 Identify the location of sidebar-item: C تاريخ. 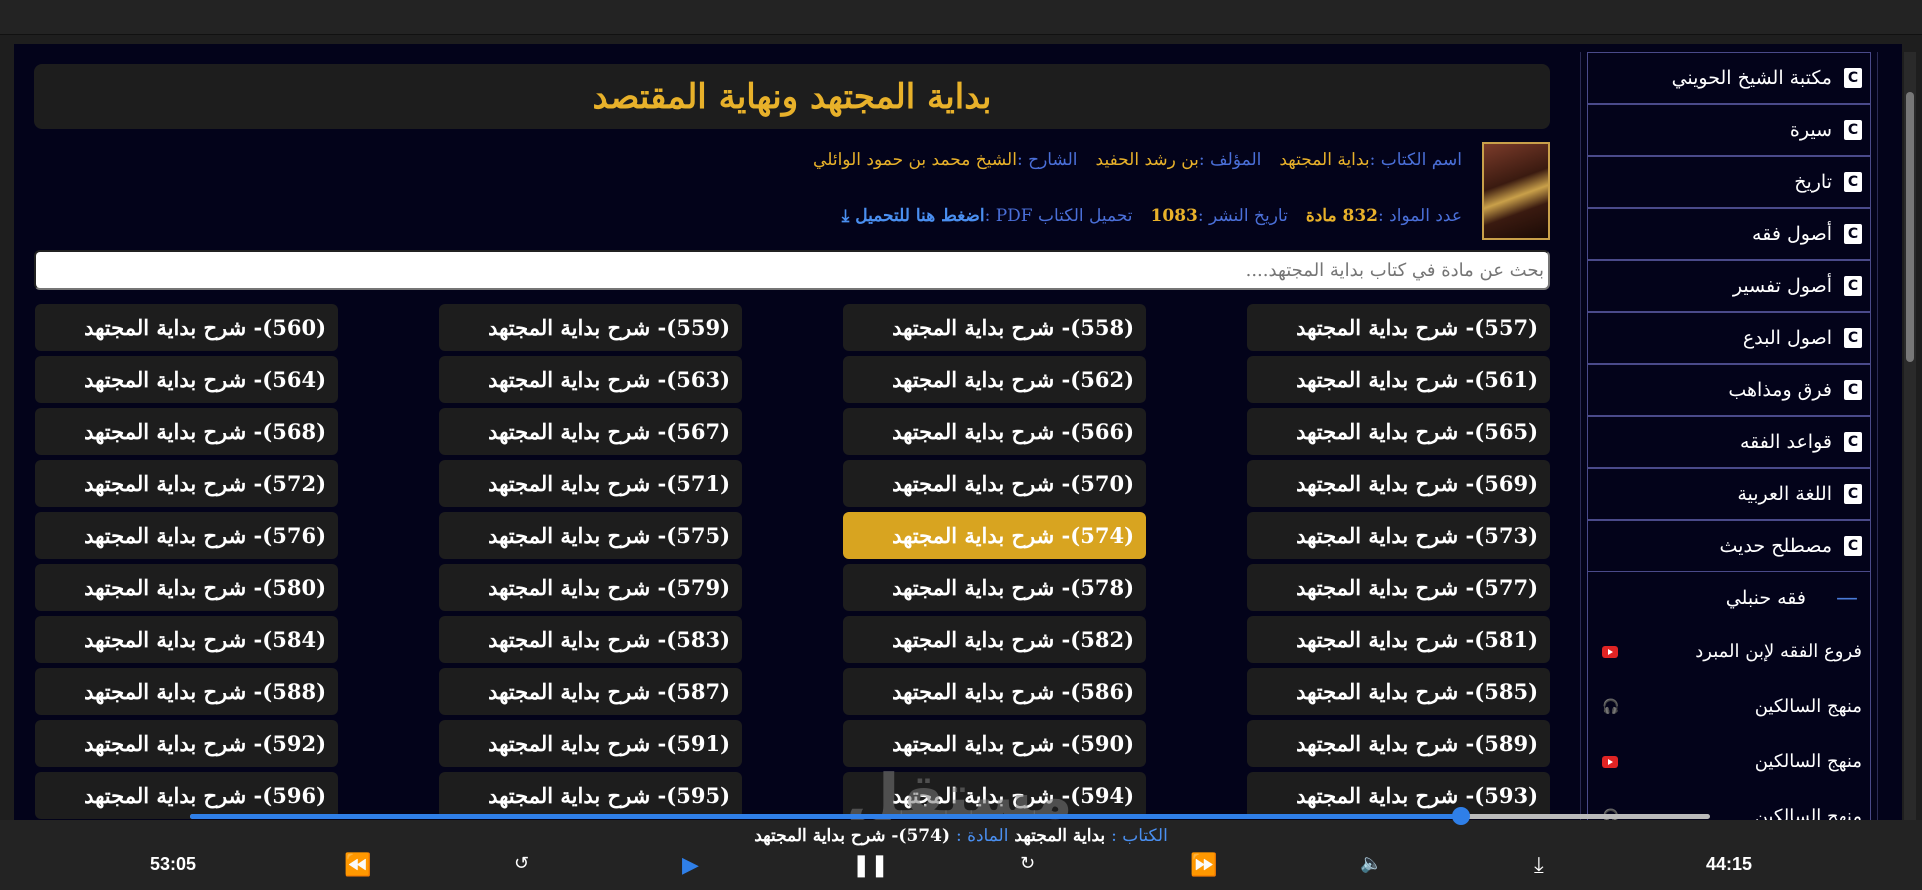
(1729, 182).